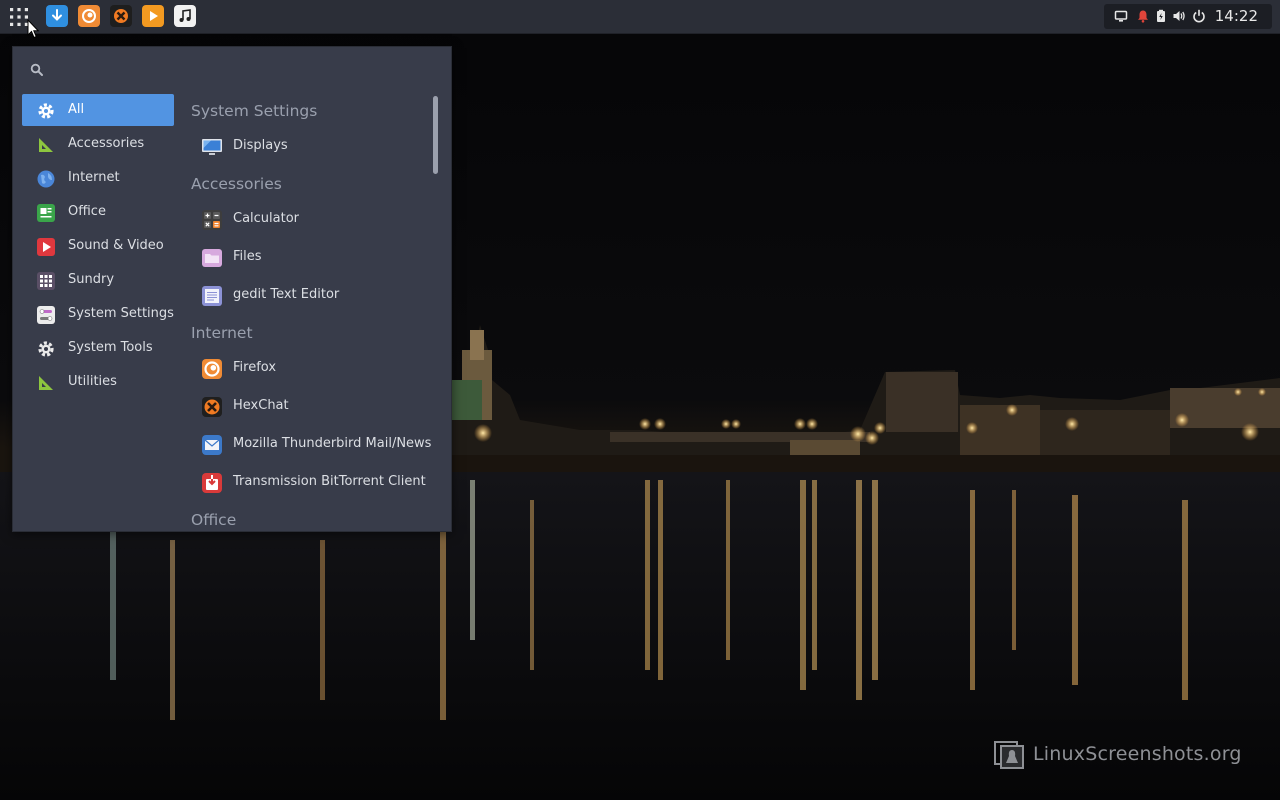  I want to click on section-header-system-settings: System Settings, so click(254, 111).